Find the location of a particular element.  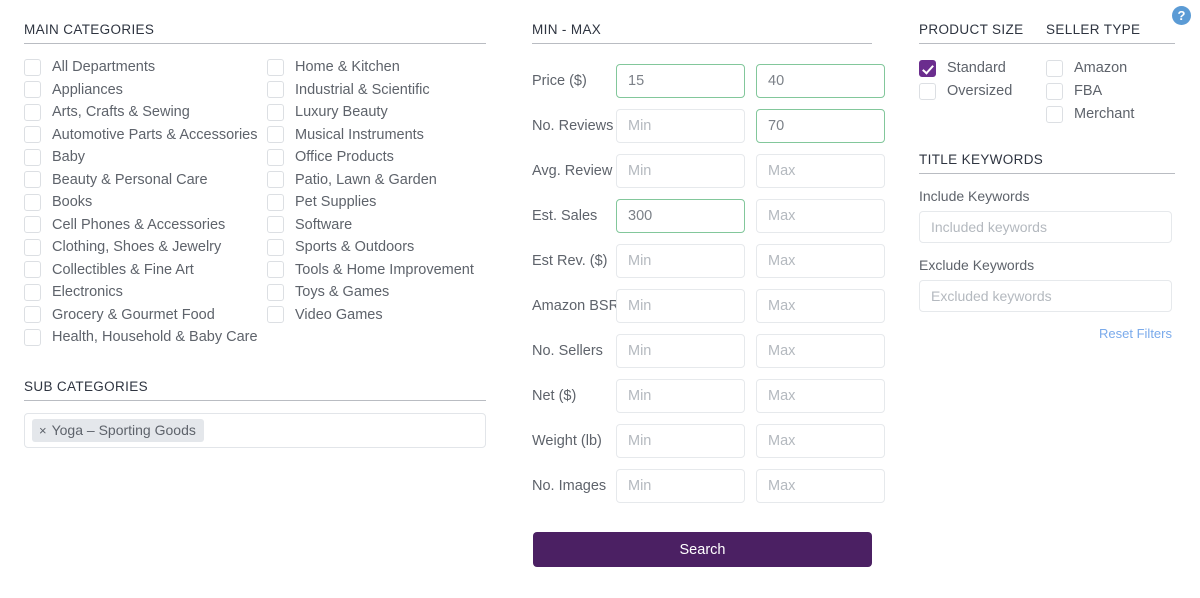

main-category-row: Sports & Outdoors is located at coordinates (376, 247).